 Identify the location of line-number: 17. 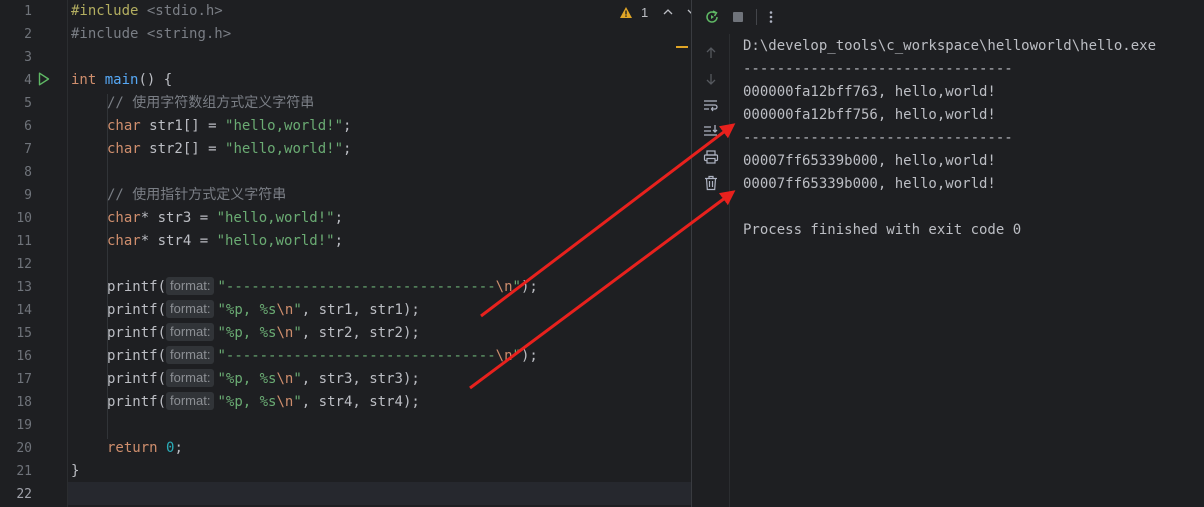
(24, 379).